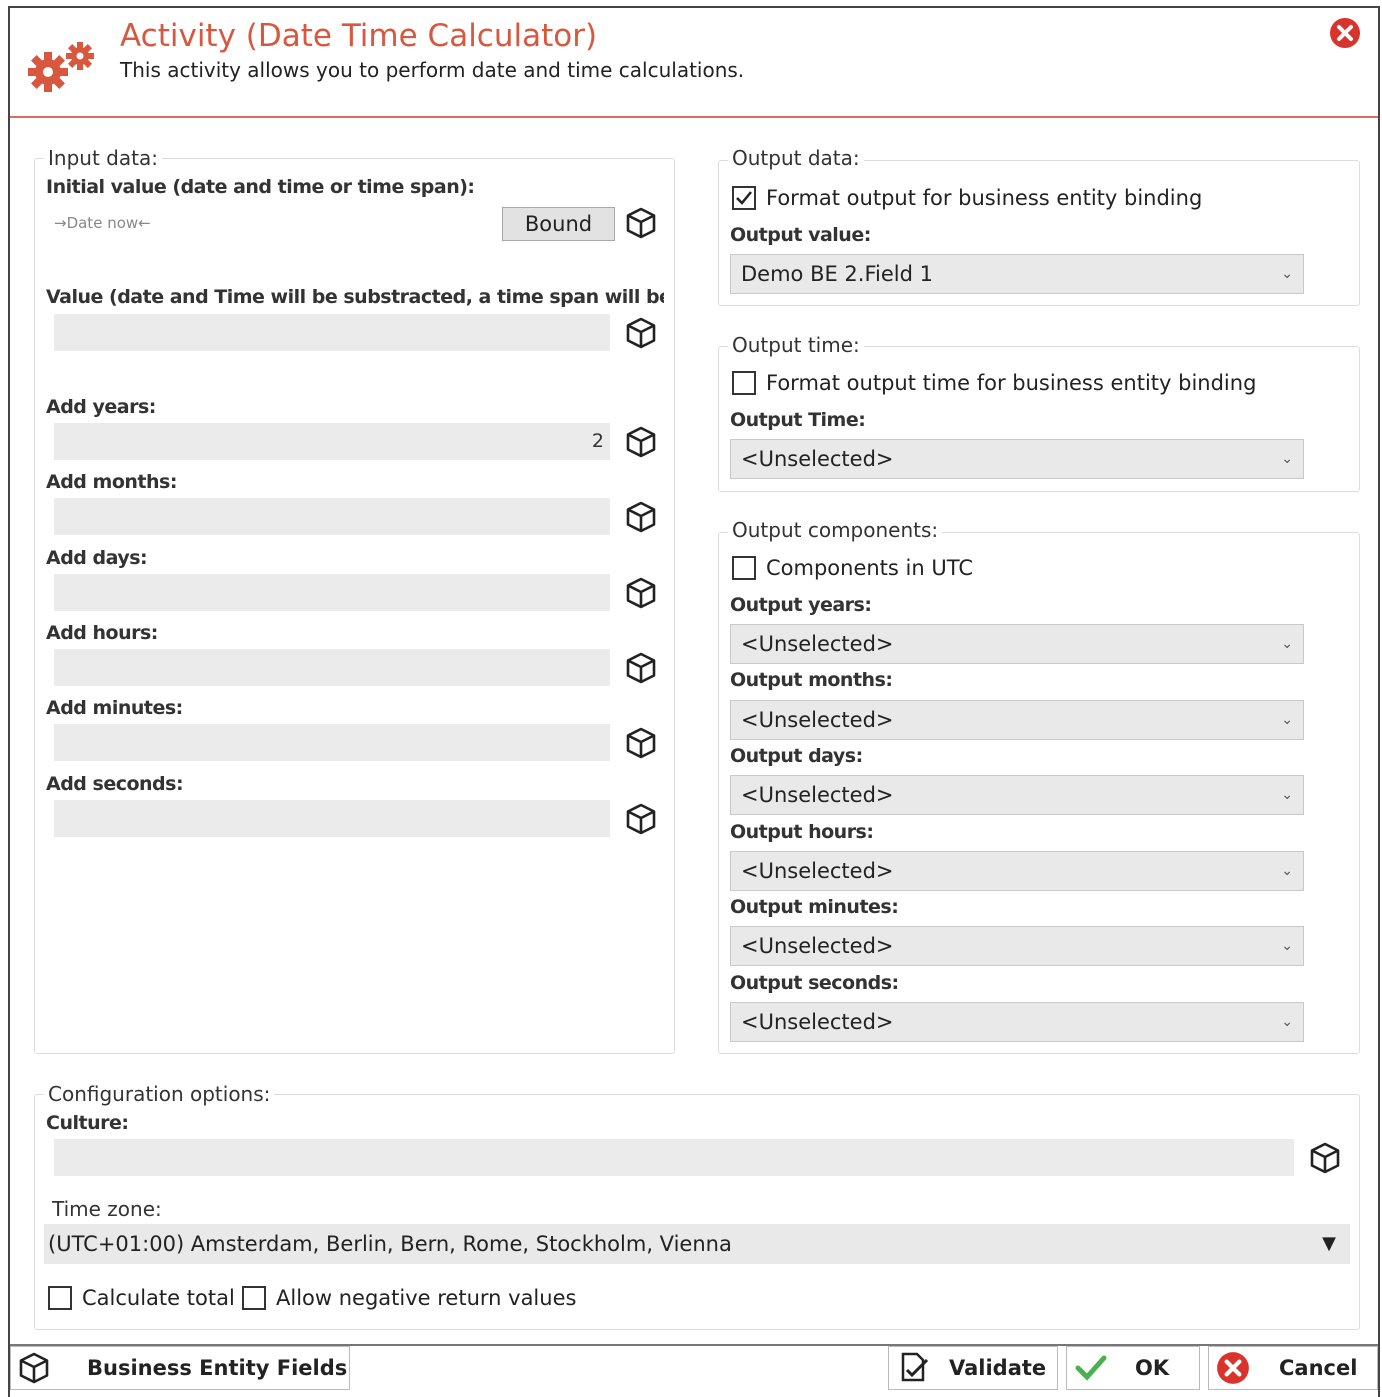 The height and width of the screenshot is (1397, 1382). Describe the element at coordinates (817, 795) in the screenshot. I see `output-days-selected: <Unselected>` at that location.